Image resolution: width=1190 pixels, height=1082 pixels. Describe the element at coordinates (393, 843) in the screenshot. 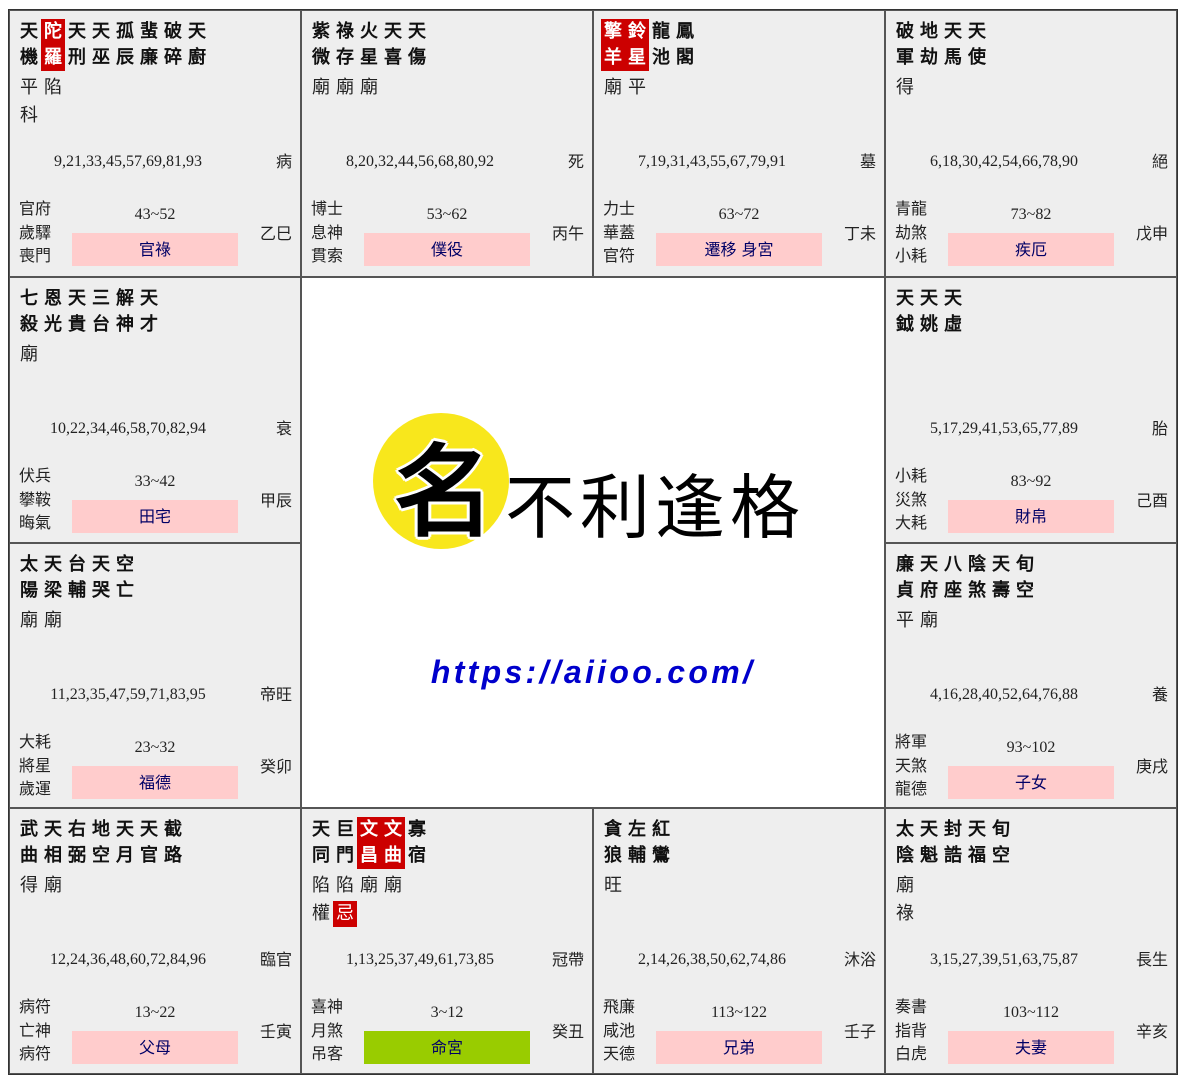

I see `star-name: 文曲` at that location.